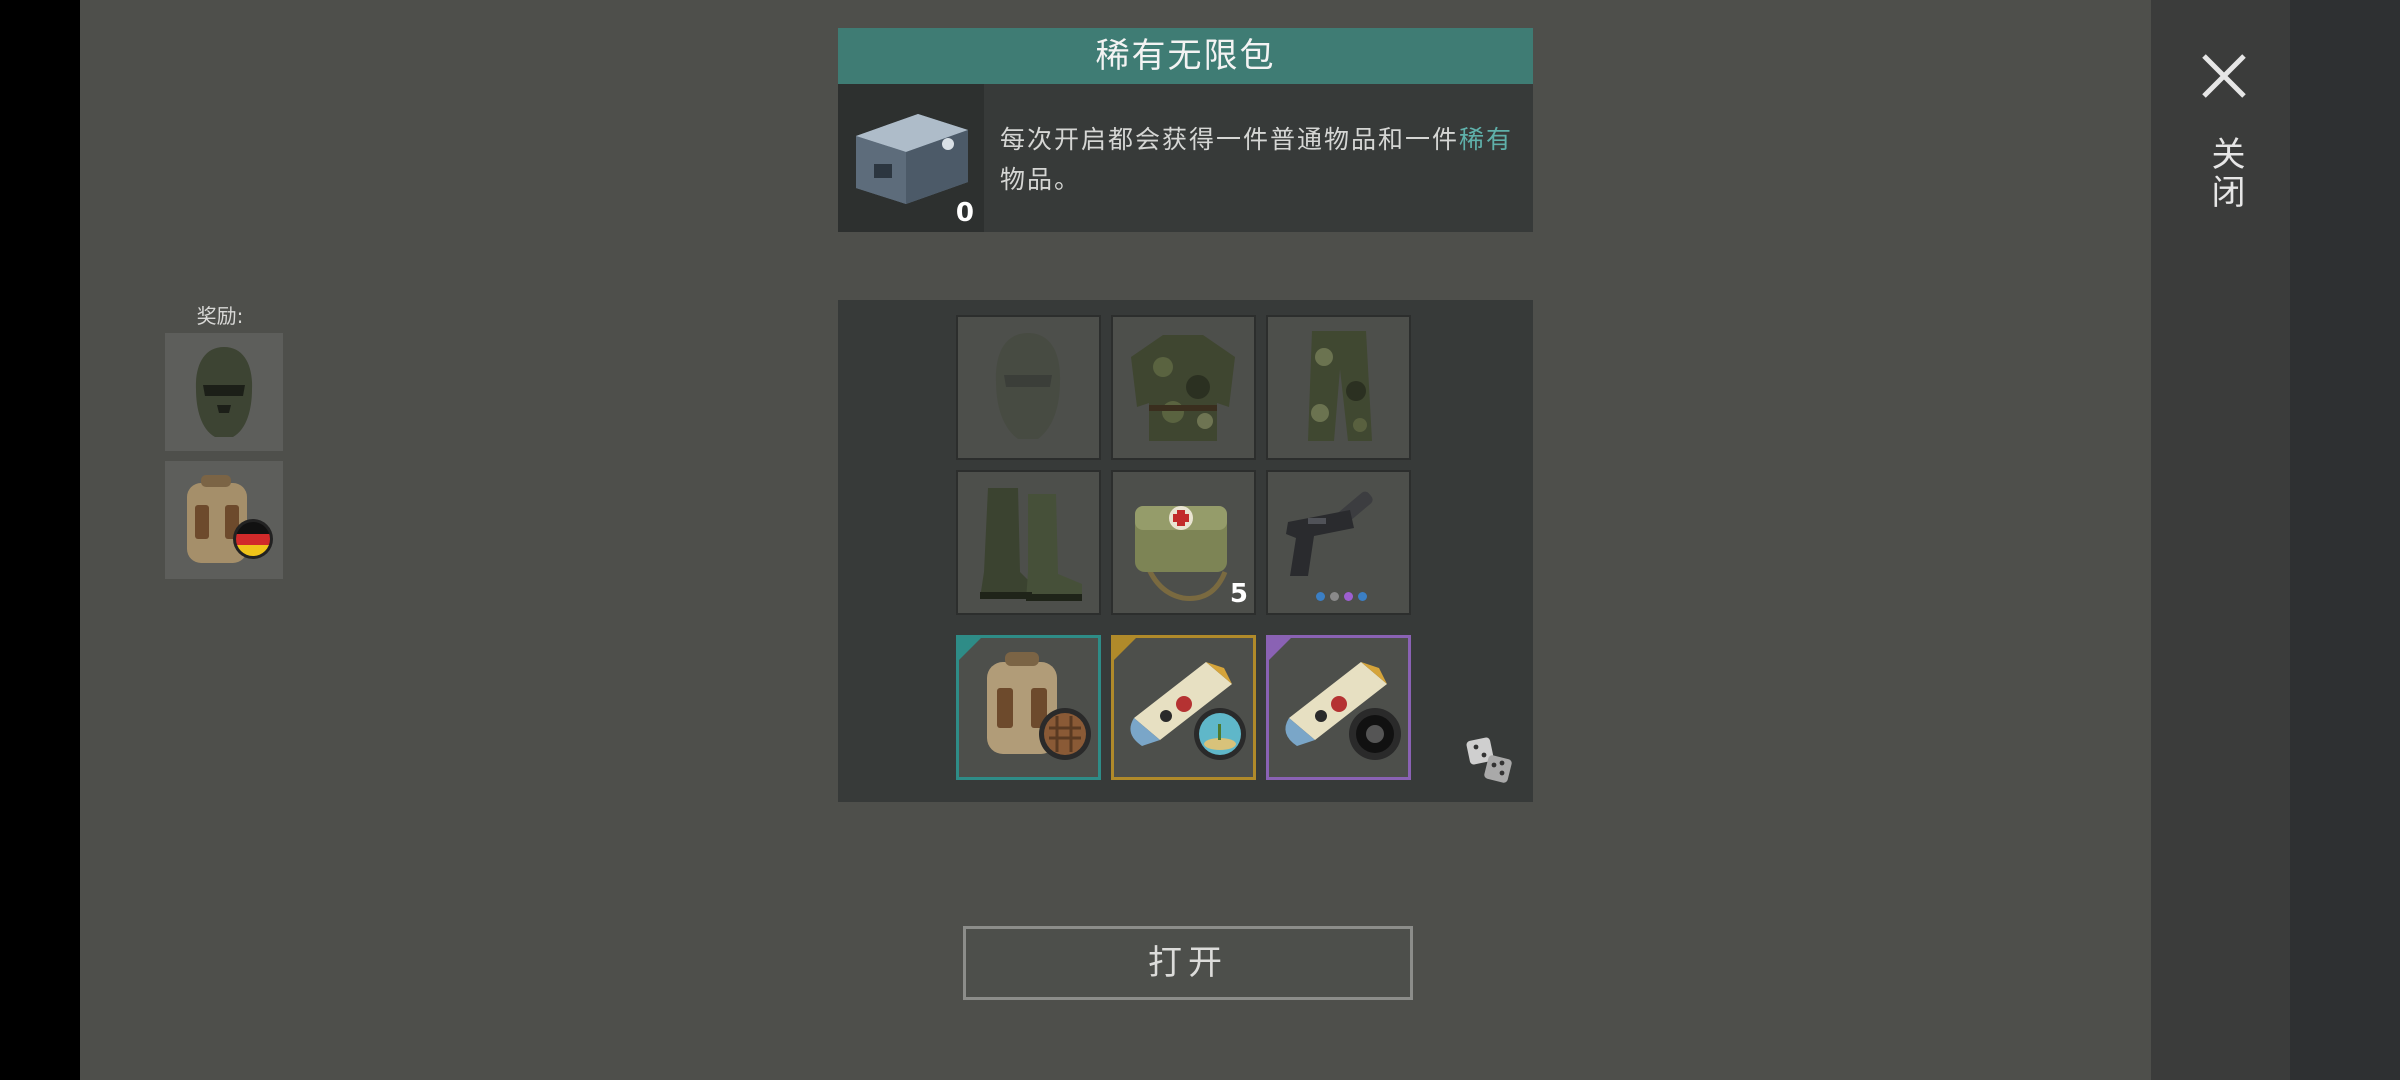  What do you see at coordinates (964, 213) in the screenshot?
I see `pack-count: 0` at bounding box center [964, 213].